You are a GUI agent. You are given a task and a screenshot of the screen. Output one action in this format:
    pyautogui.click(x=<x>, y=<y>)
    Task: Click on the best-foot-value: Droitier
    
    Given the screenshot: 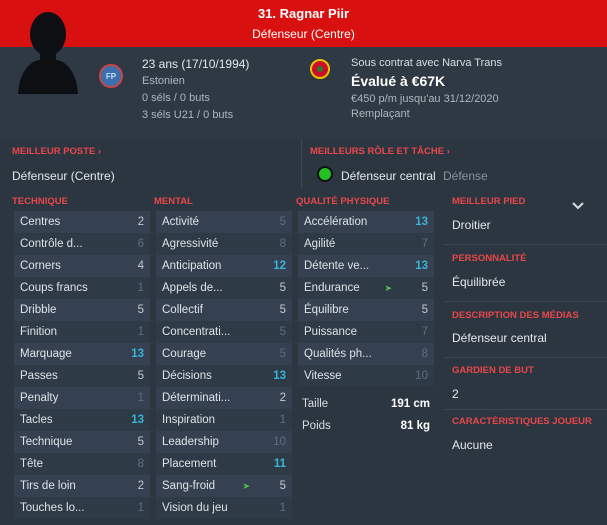 What is the action you would take?
    pyautogui.click(x=471, y=225)
    